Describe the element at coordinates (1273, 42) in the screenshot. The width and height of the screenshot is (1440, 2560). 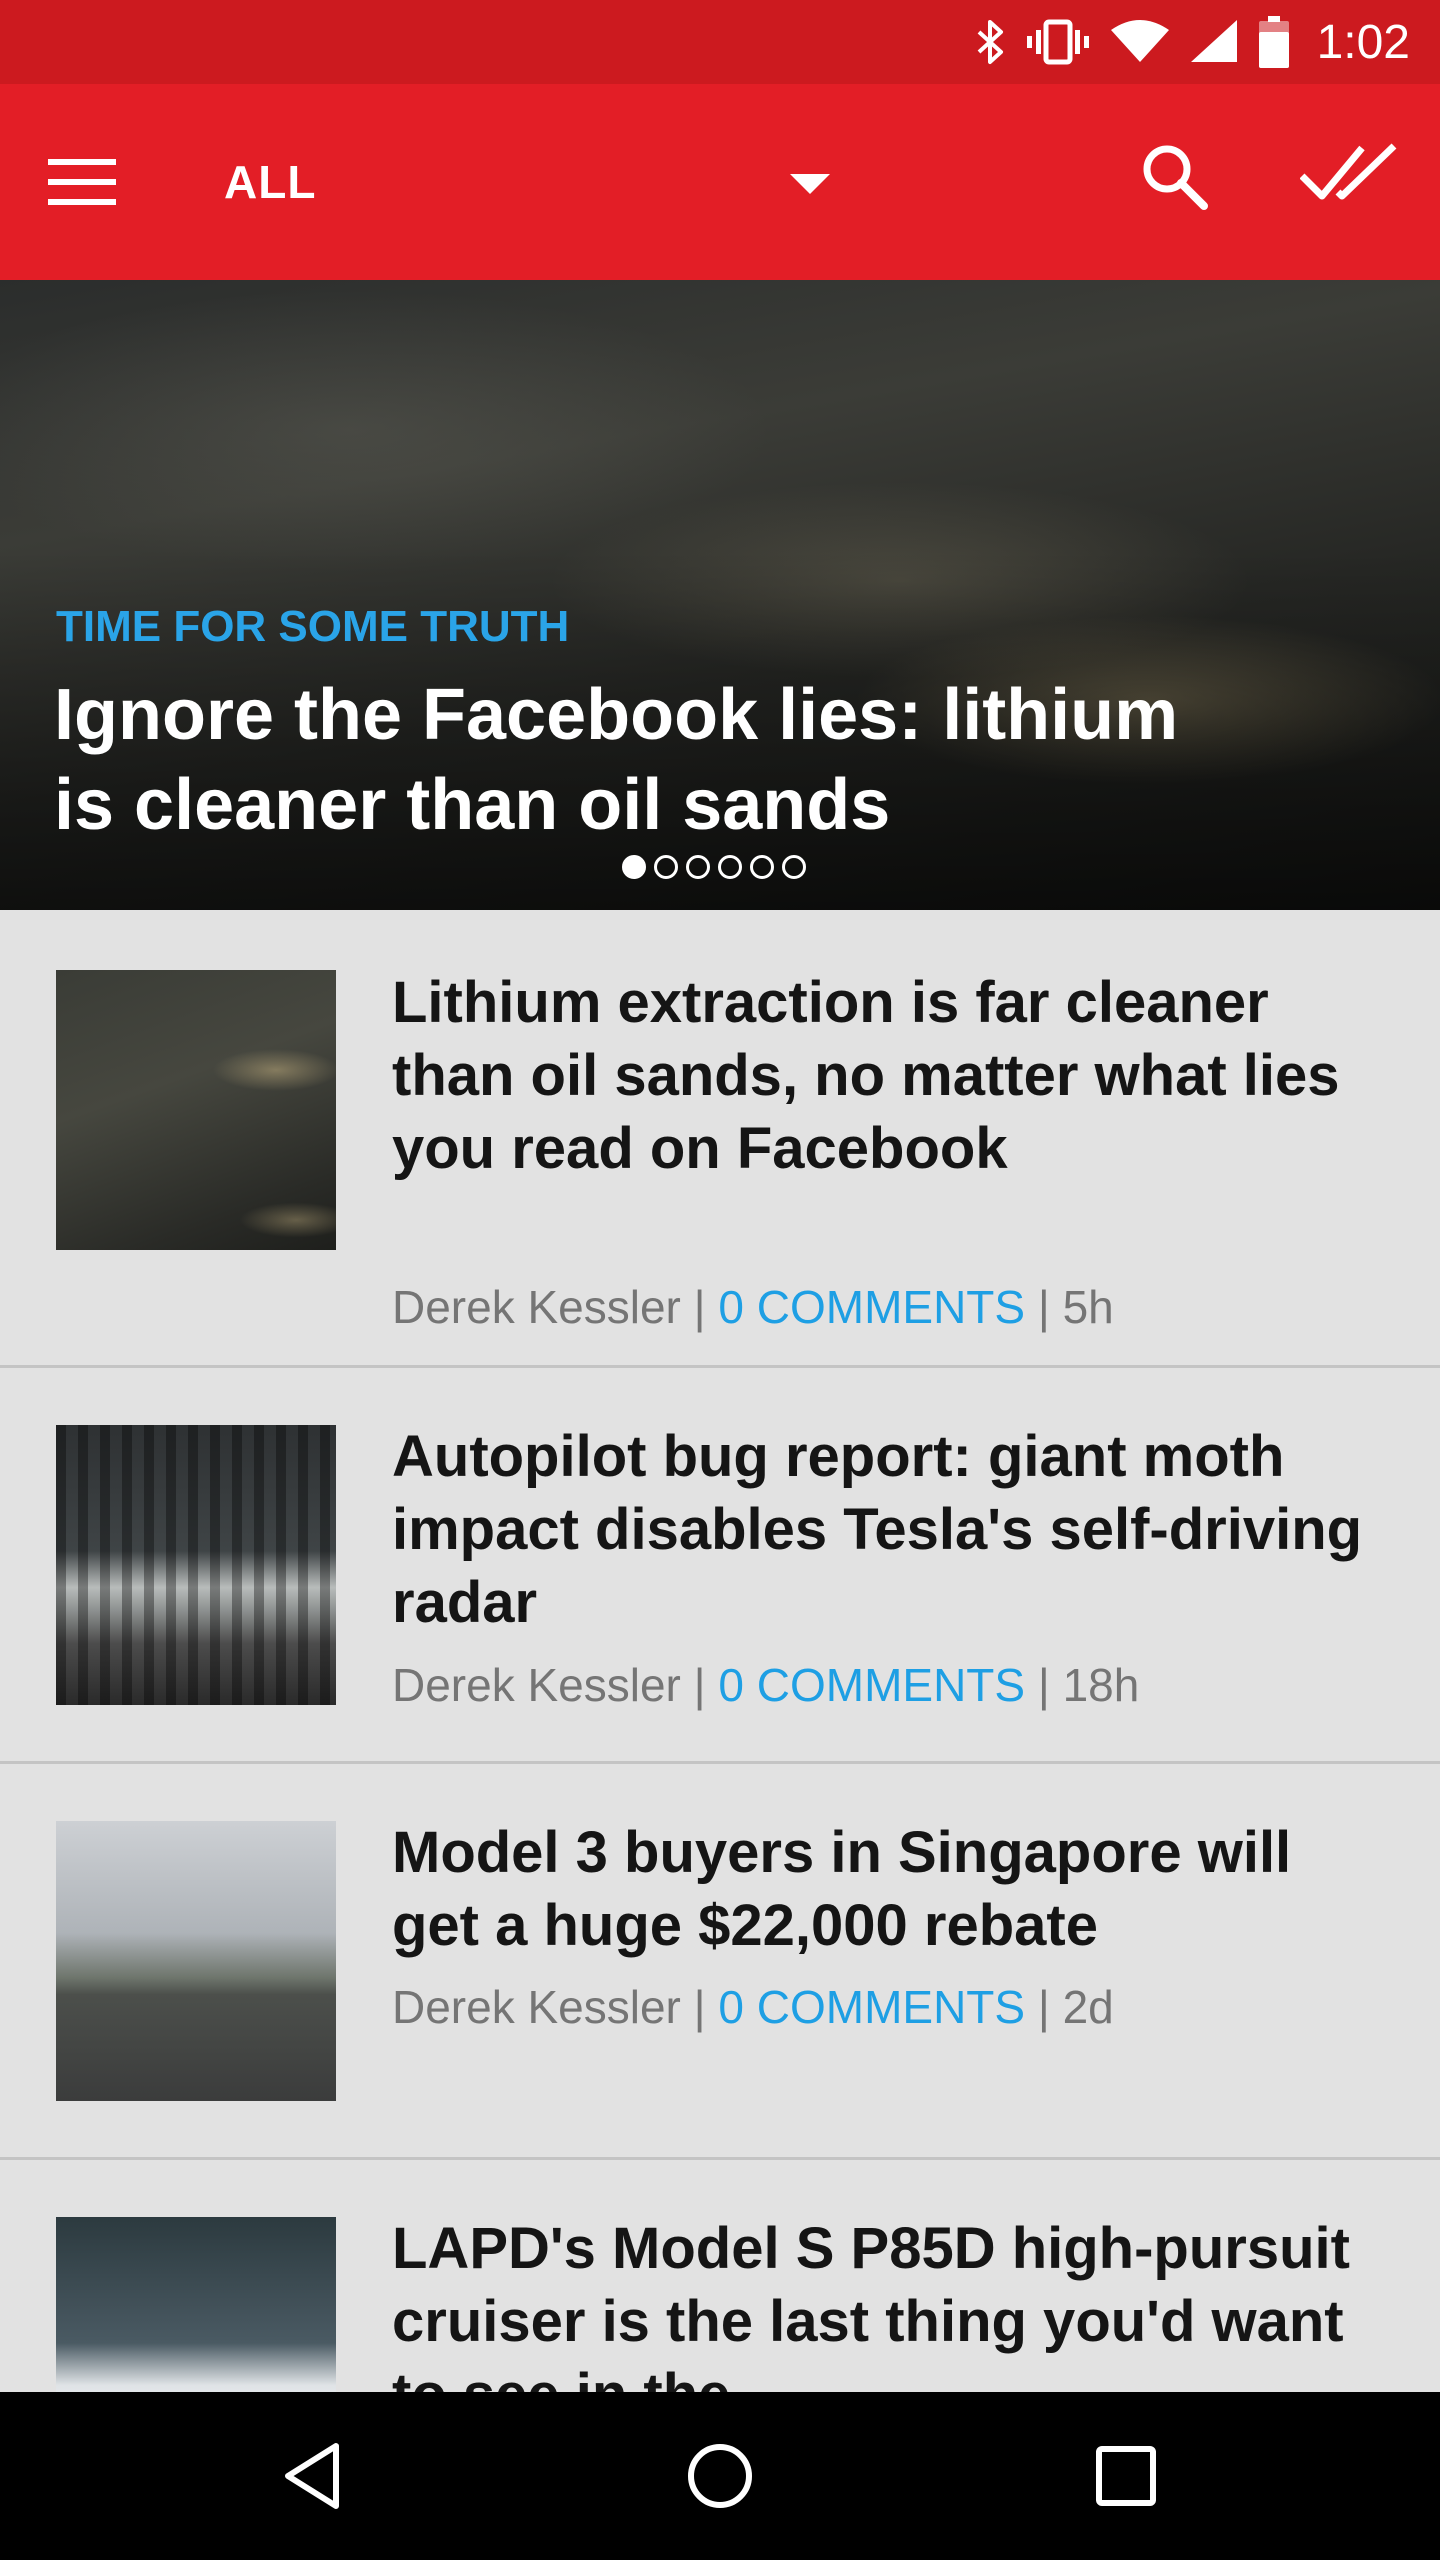
I see `battery-icon` at that location.